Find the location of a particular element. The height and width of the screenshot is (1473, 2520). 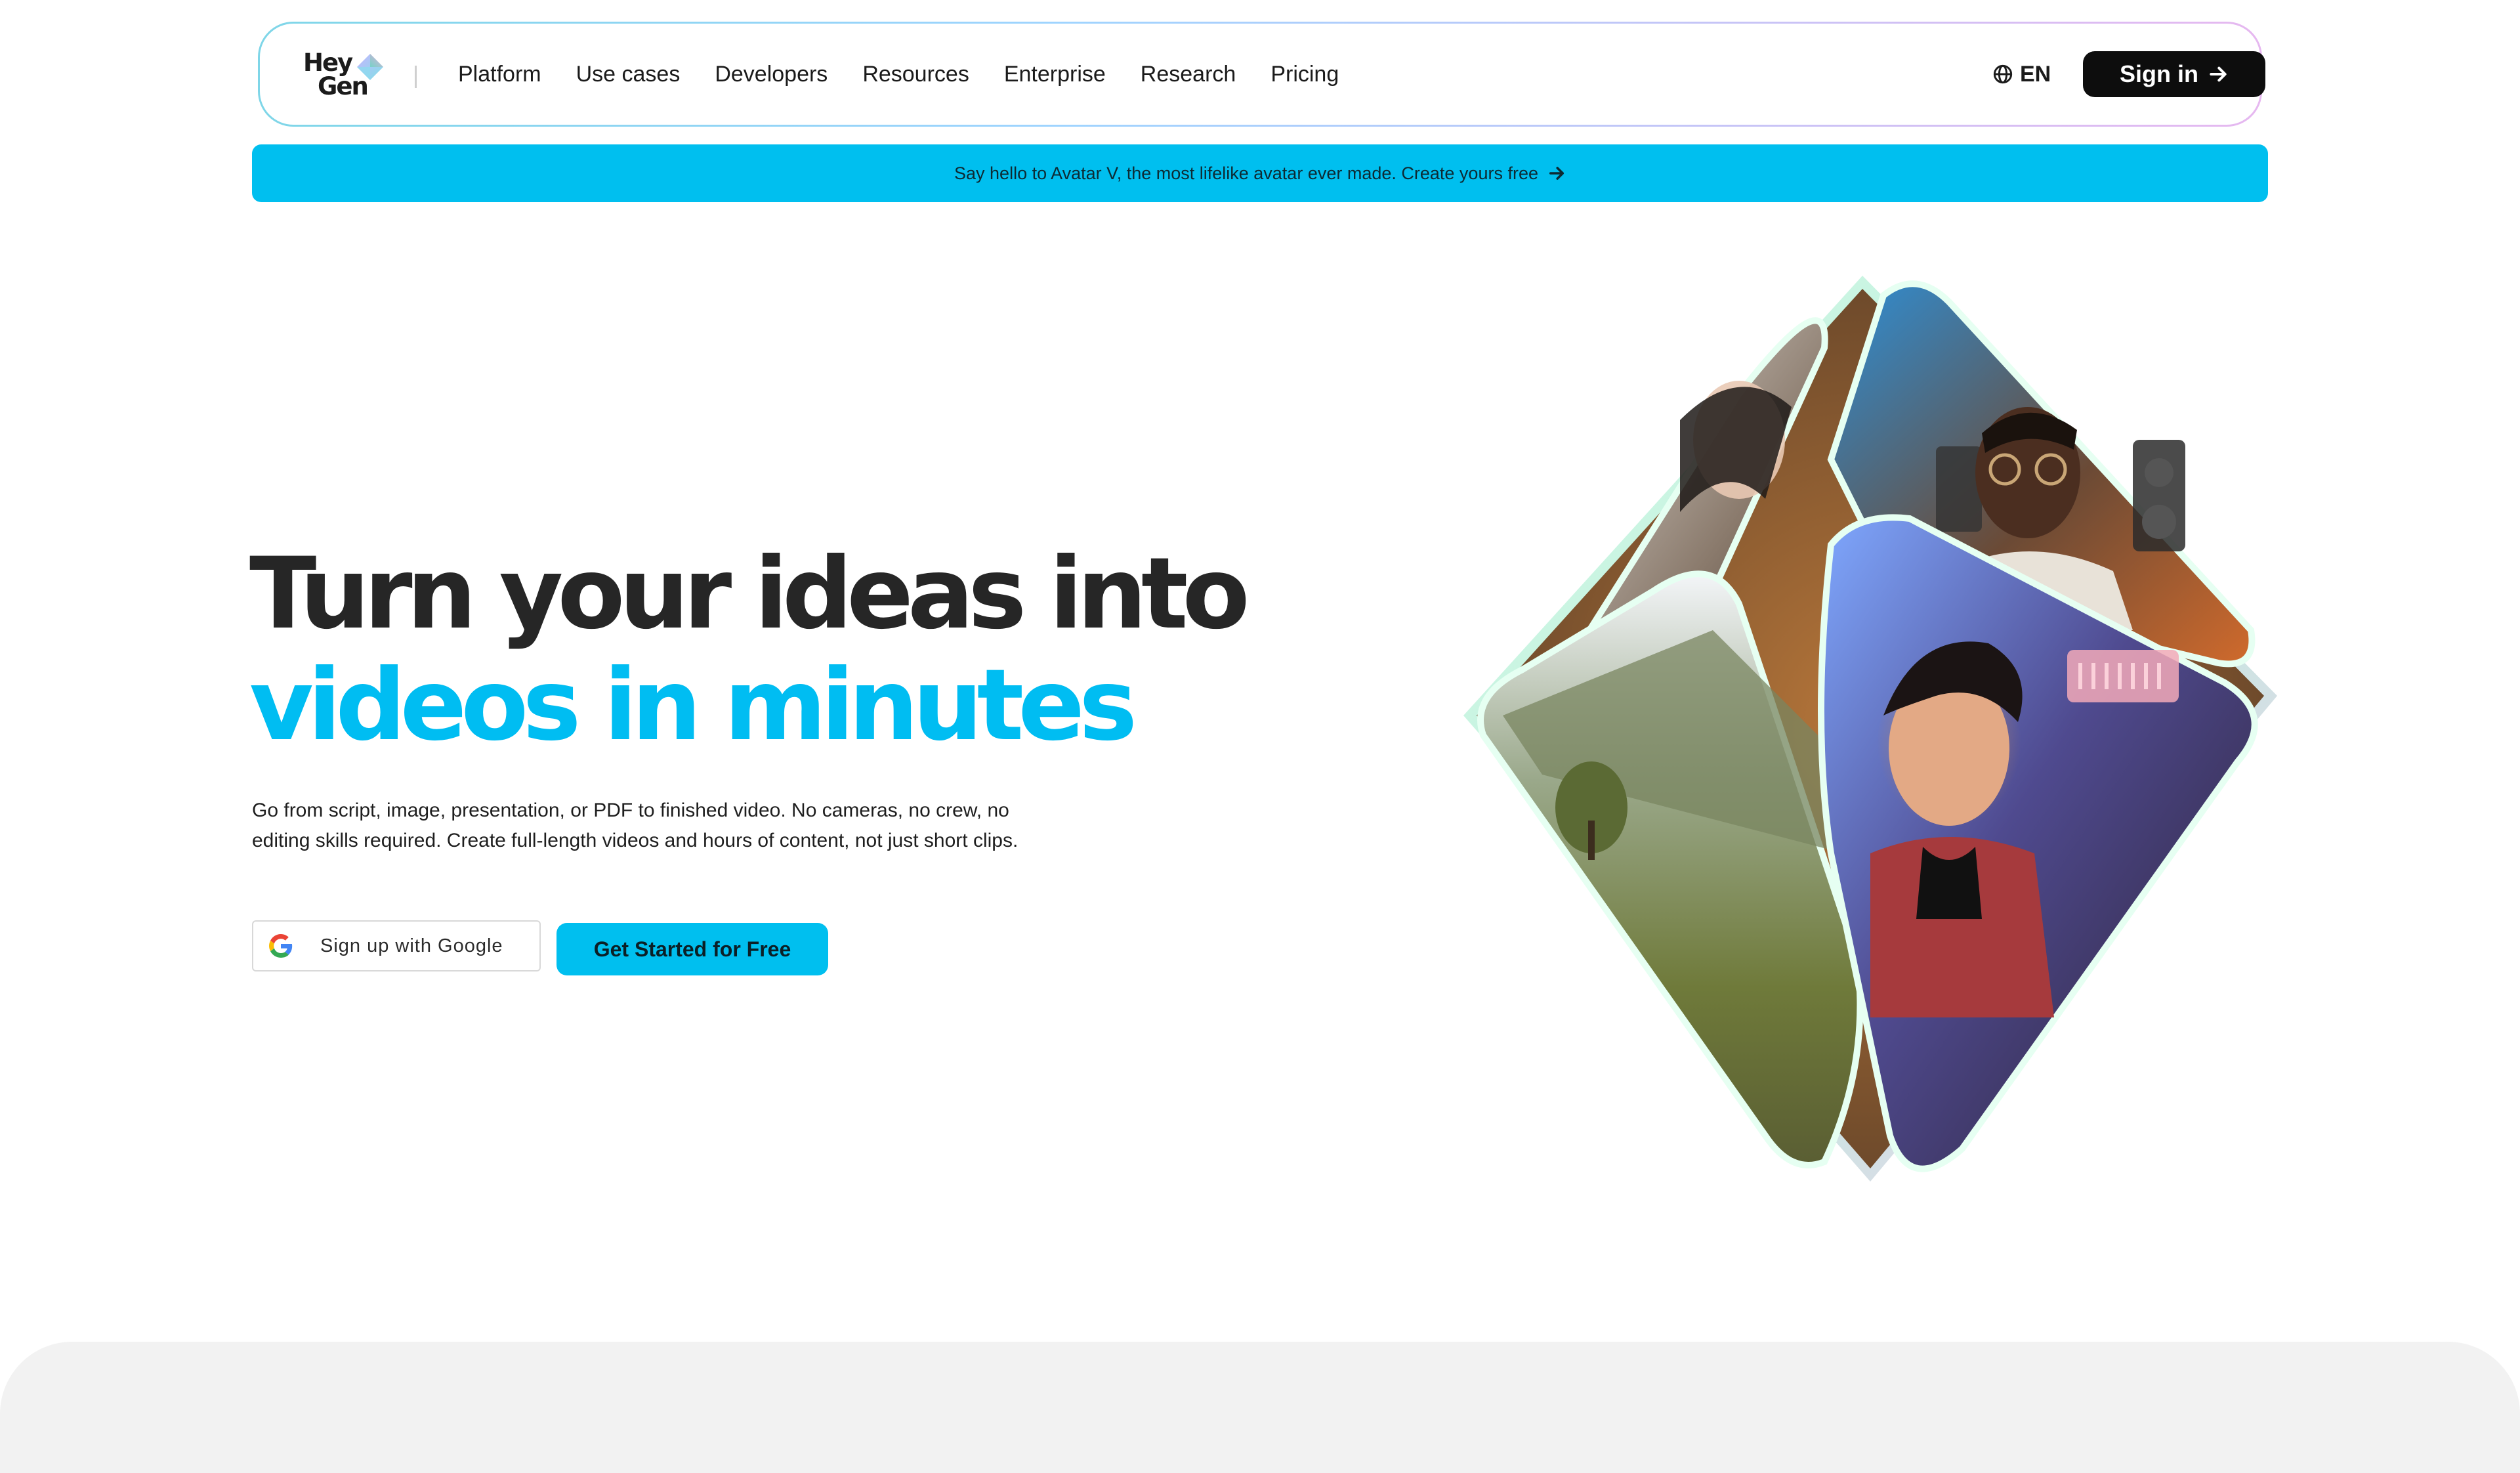

google-signup-button: Sign up with Google is located at coordinates (396, 945).